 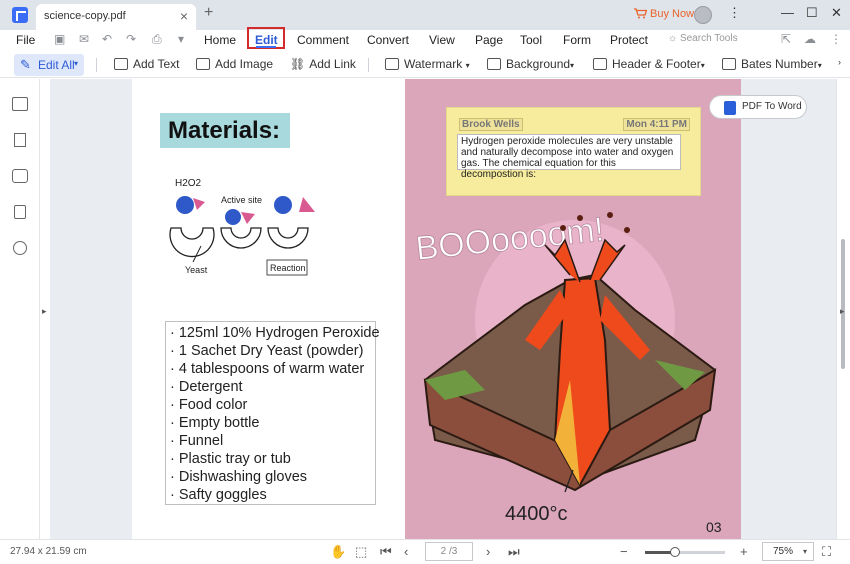 I want to click on temperature-label: 4400°c, so click(x=536, y=514).